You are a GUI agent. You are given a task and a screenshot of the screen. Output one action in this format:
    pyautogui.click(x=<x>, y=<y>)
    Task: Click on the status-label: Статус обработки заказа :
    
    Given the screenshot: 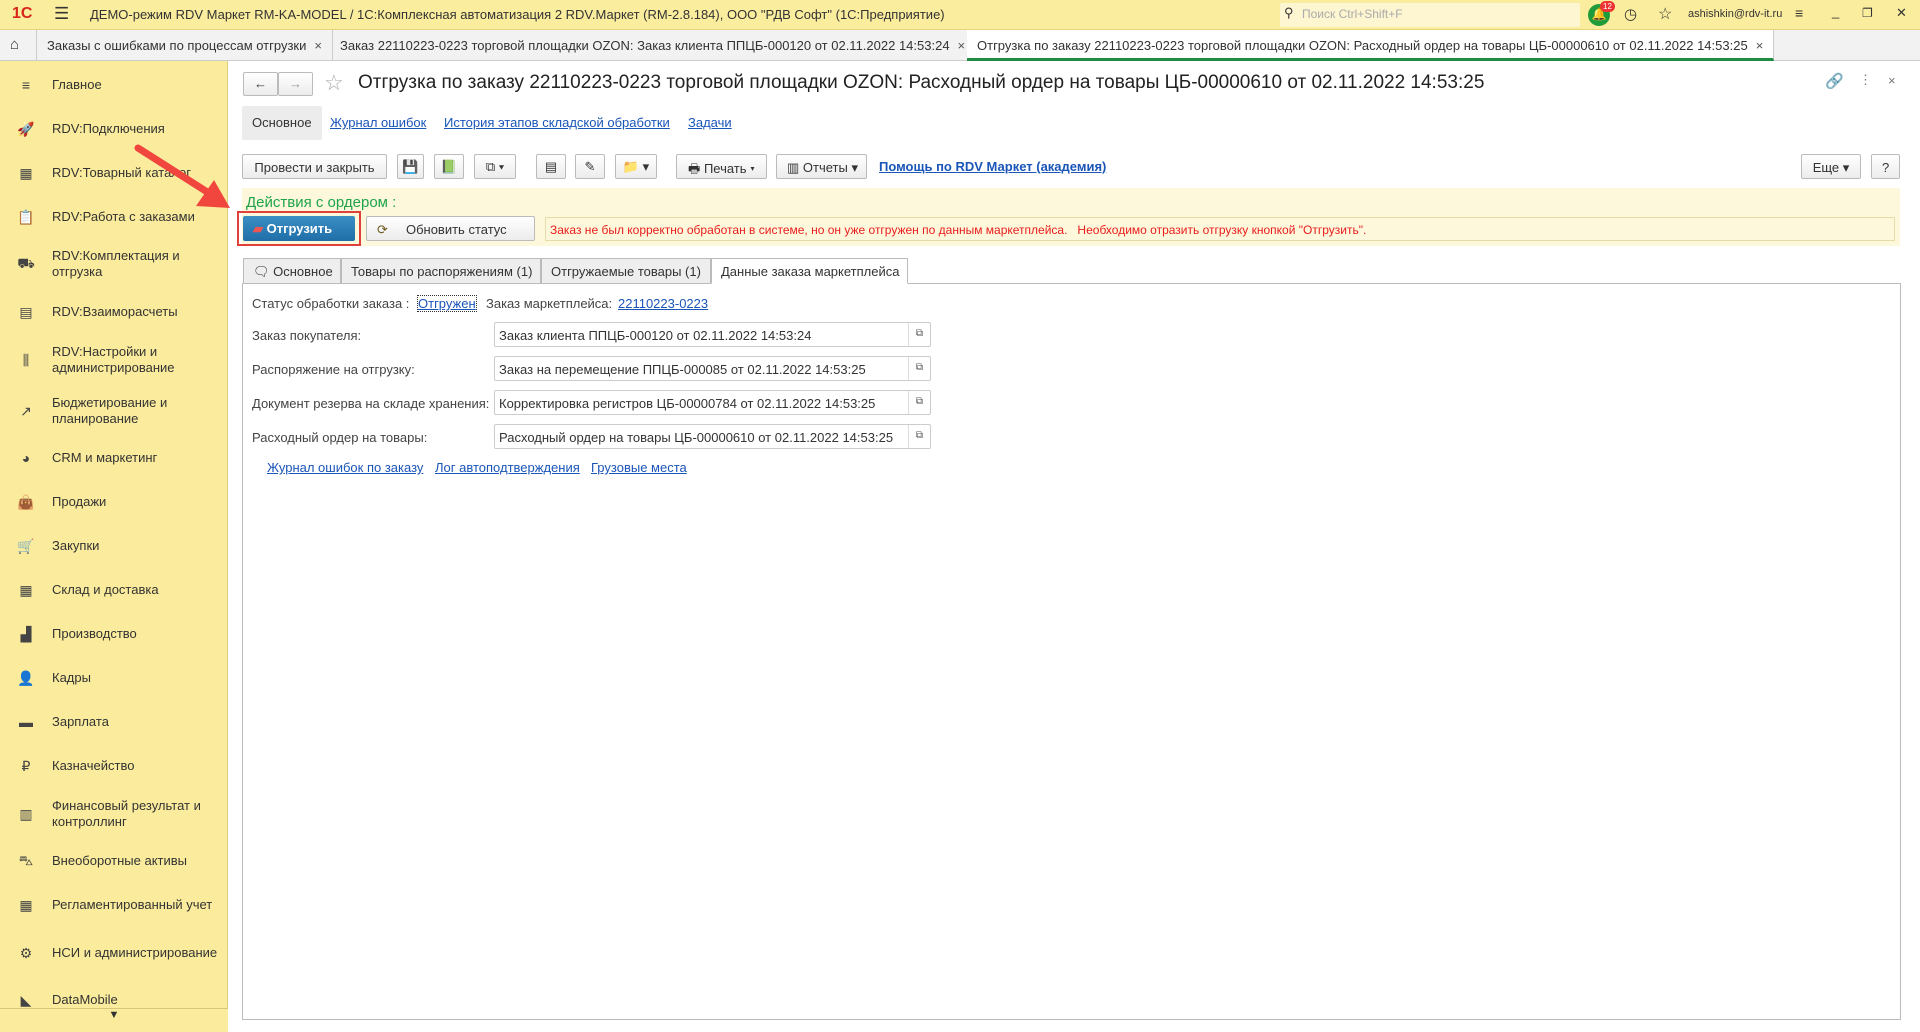 What is the action you would take?
    pyautogui.click(x=331, y=303)
    